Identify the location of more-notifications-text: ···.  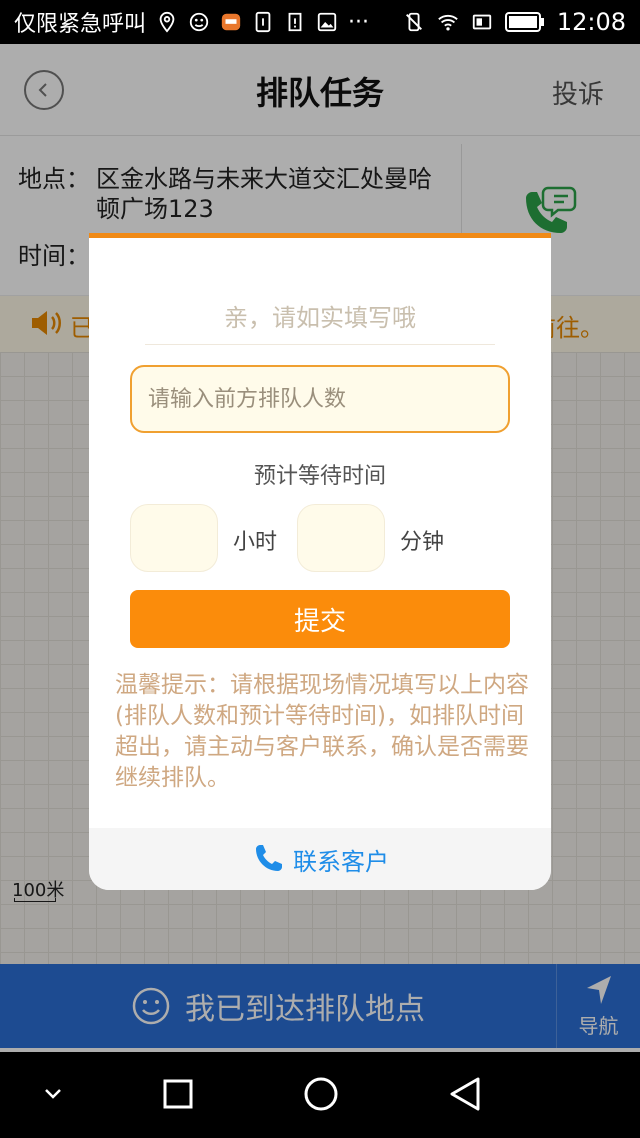
(358, 22).